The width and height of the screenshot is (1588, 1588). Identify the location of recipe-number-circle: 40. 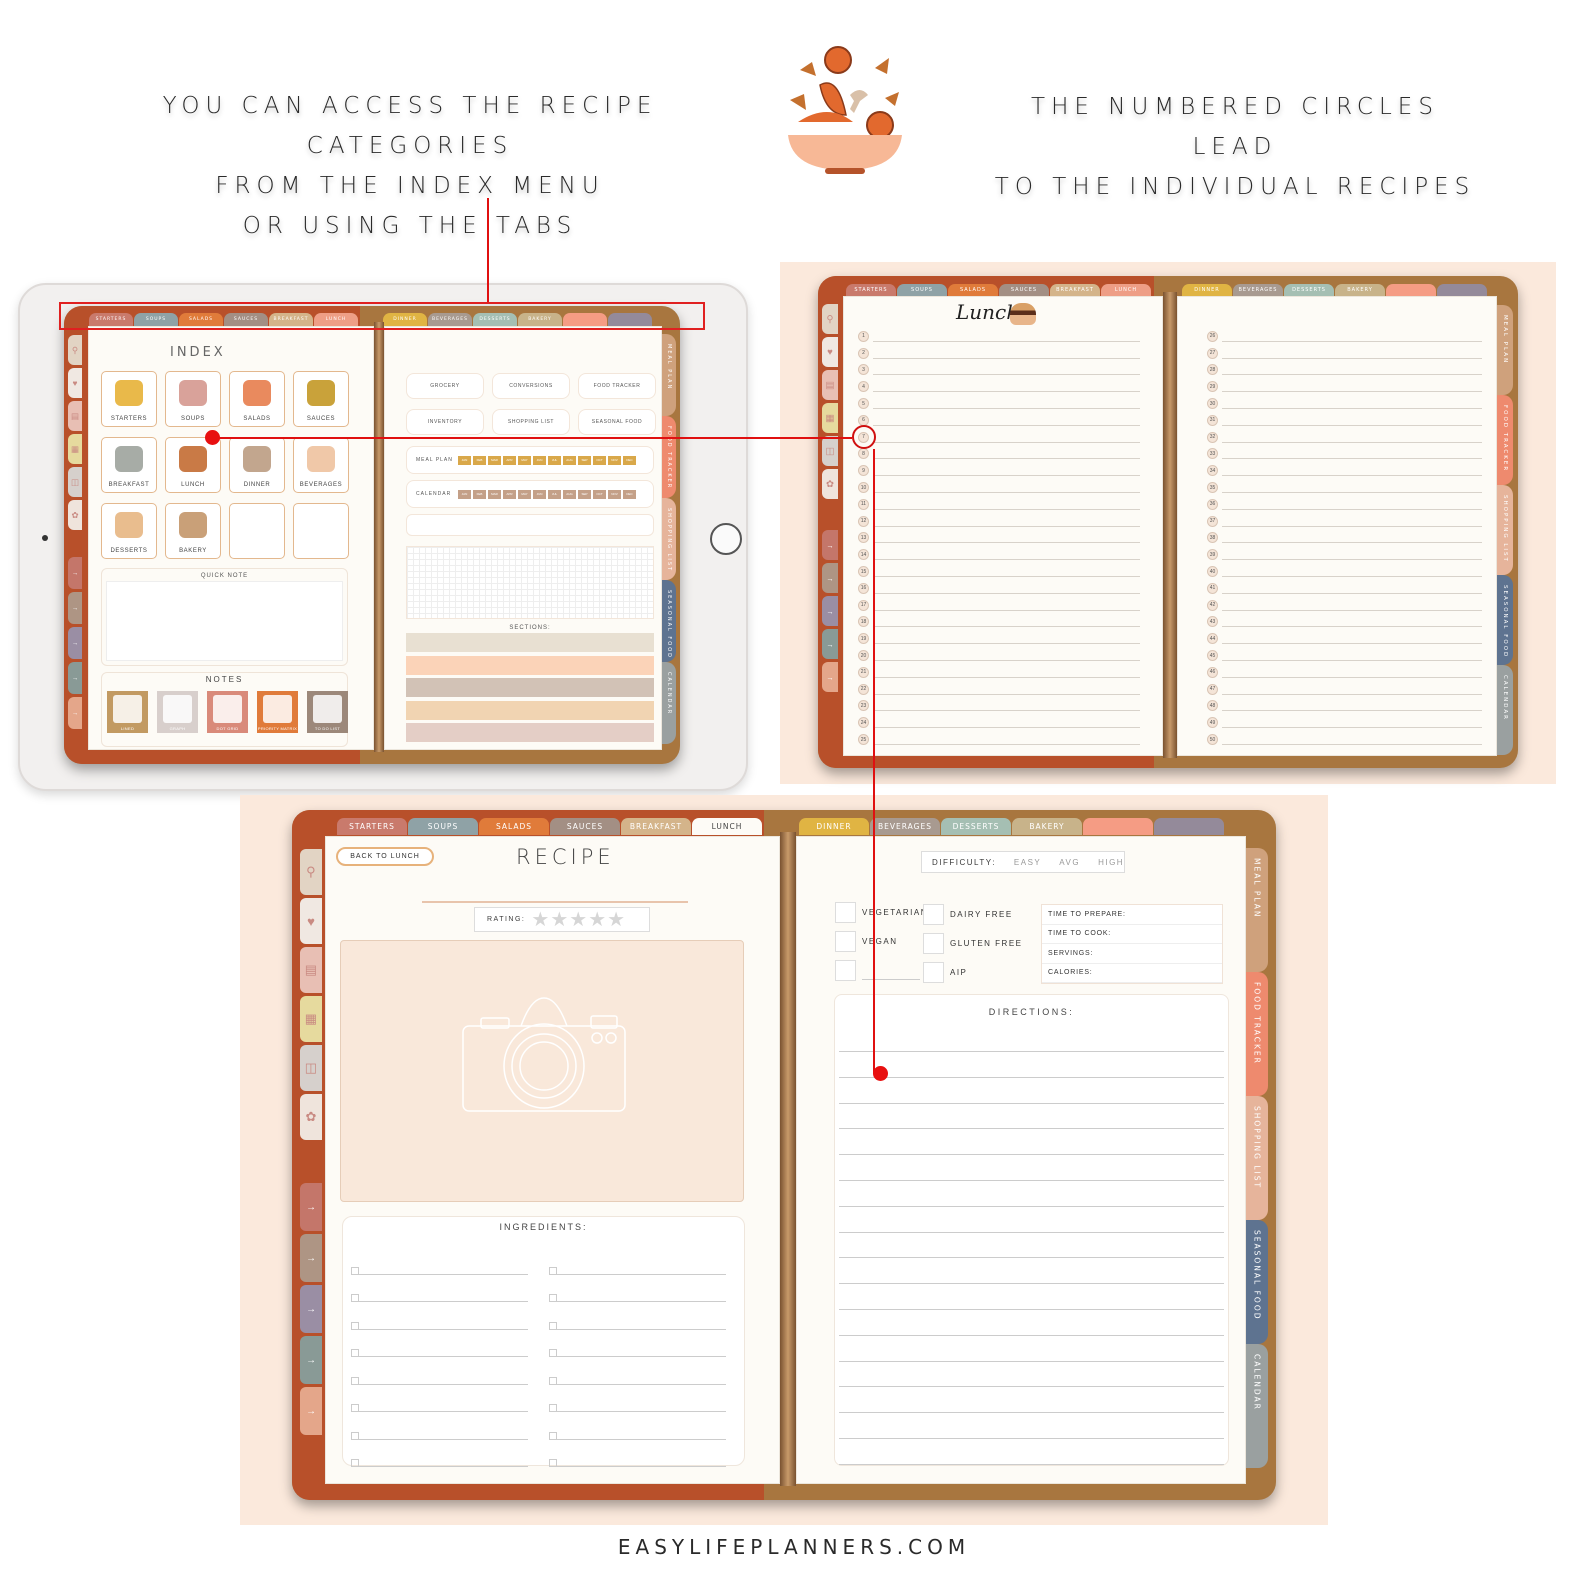
(1212, 572).